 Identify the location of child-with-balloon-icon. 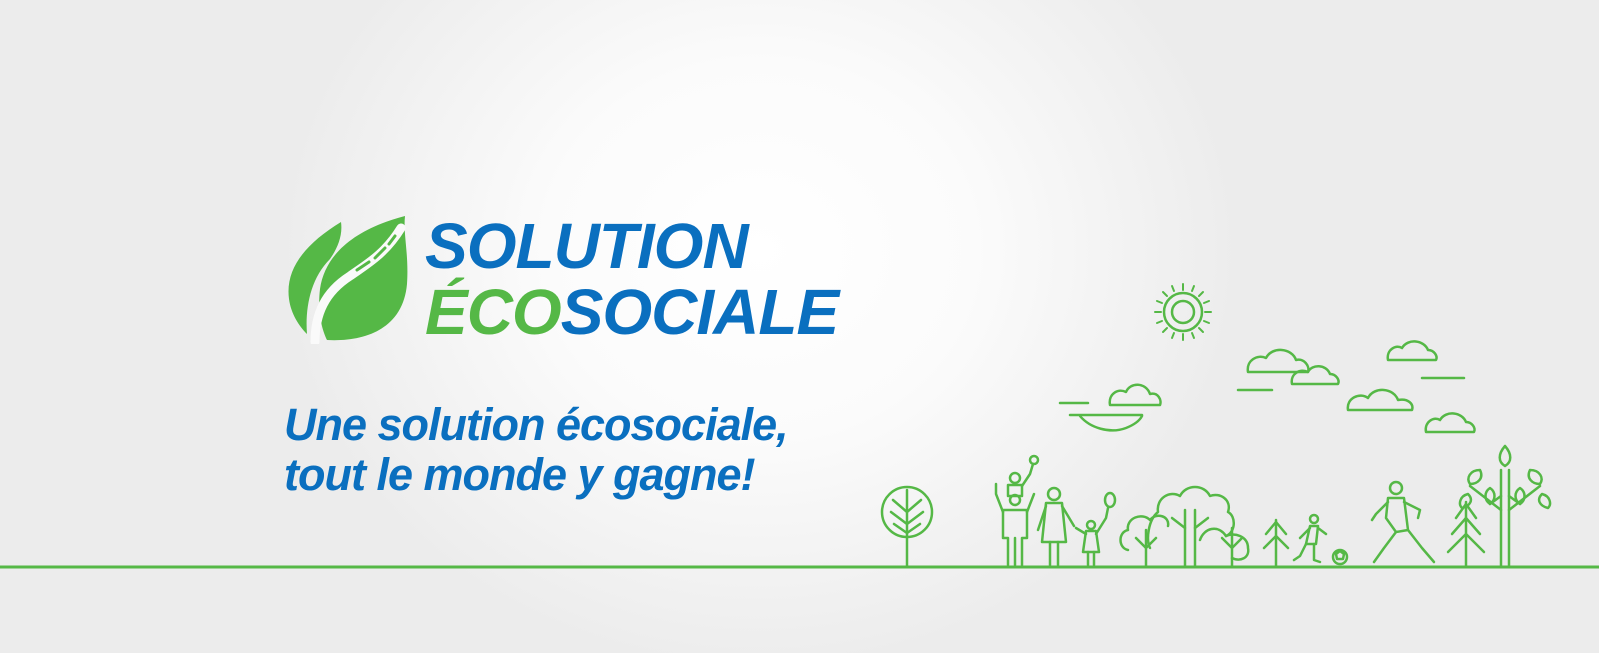
(1110, 500).